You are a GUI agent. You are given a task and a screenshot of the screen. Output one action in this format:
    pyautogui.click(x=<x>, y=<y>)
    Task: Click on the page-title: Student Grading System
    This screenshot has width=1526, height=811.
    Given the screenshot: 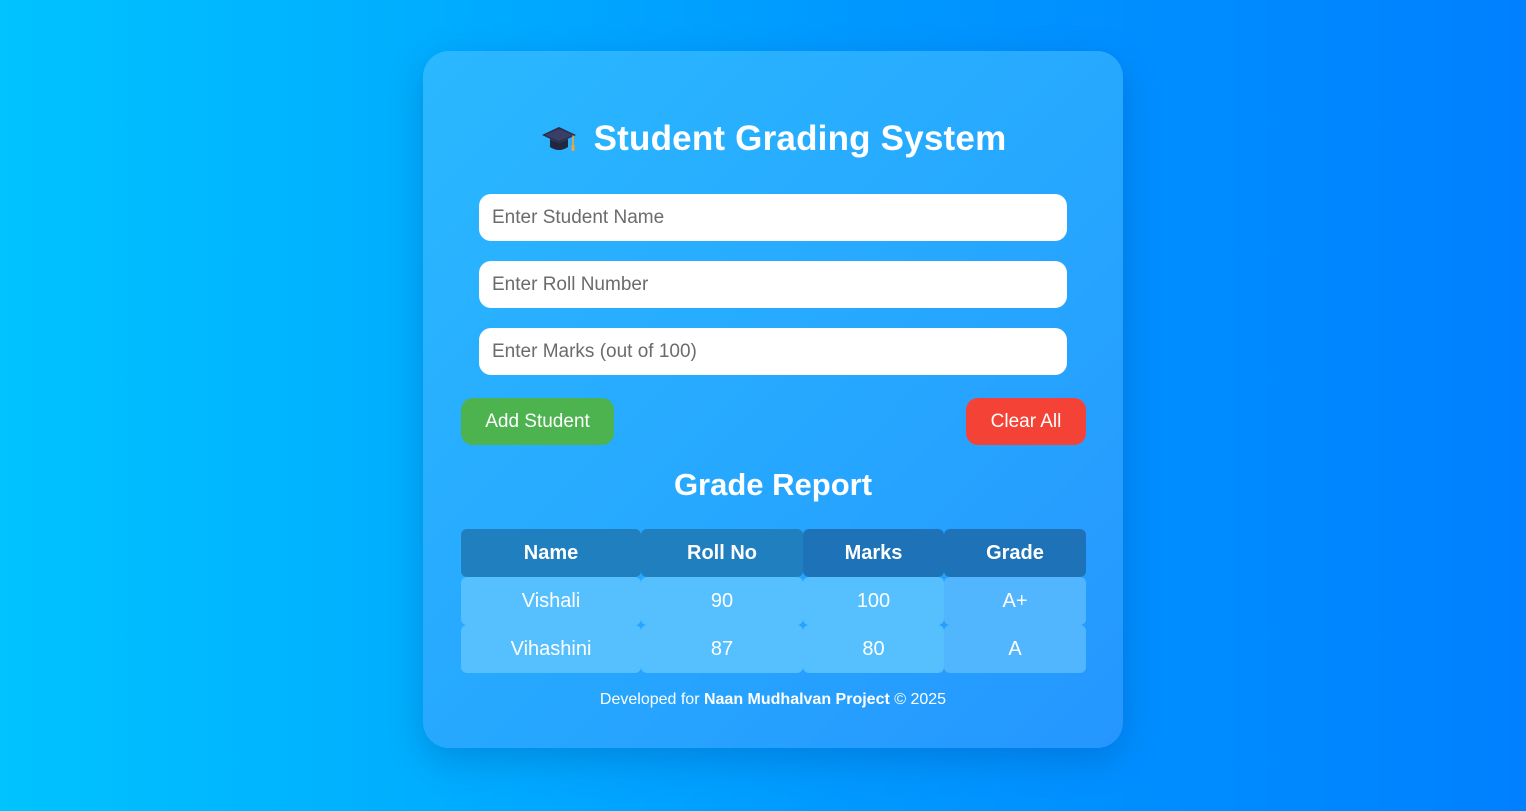 What is the action you would take?
    pyautogui.click(x=800, y=138)
    